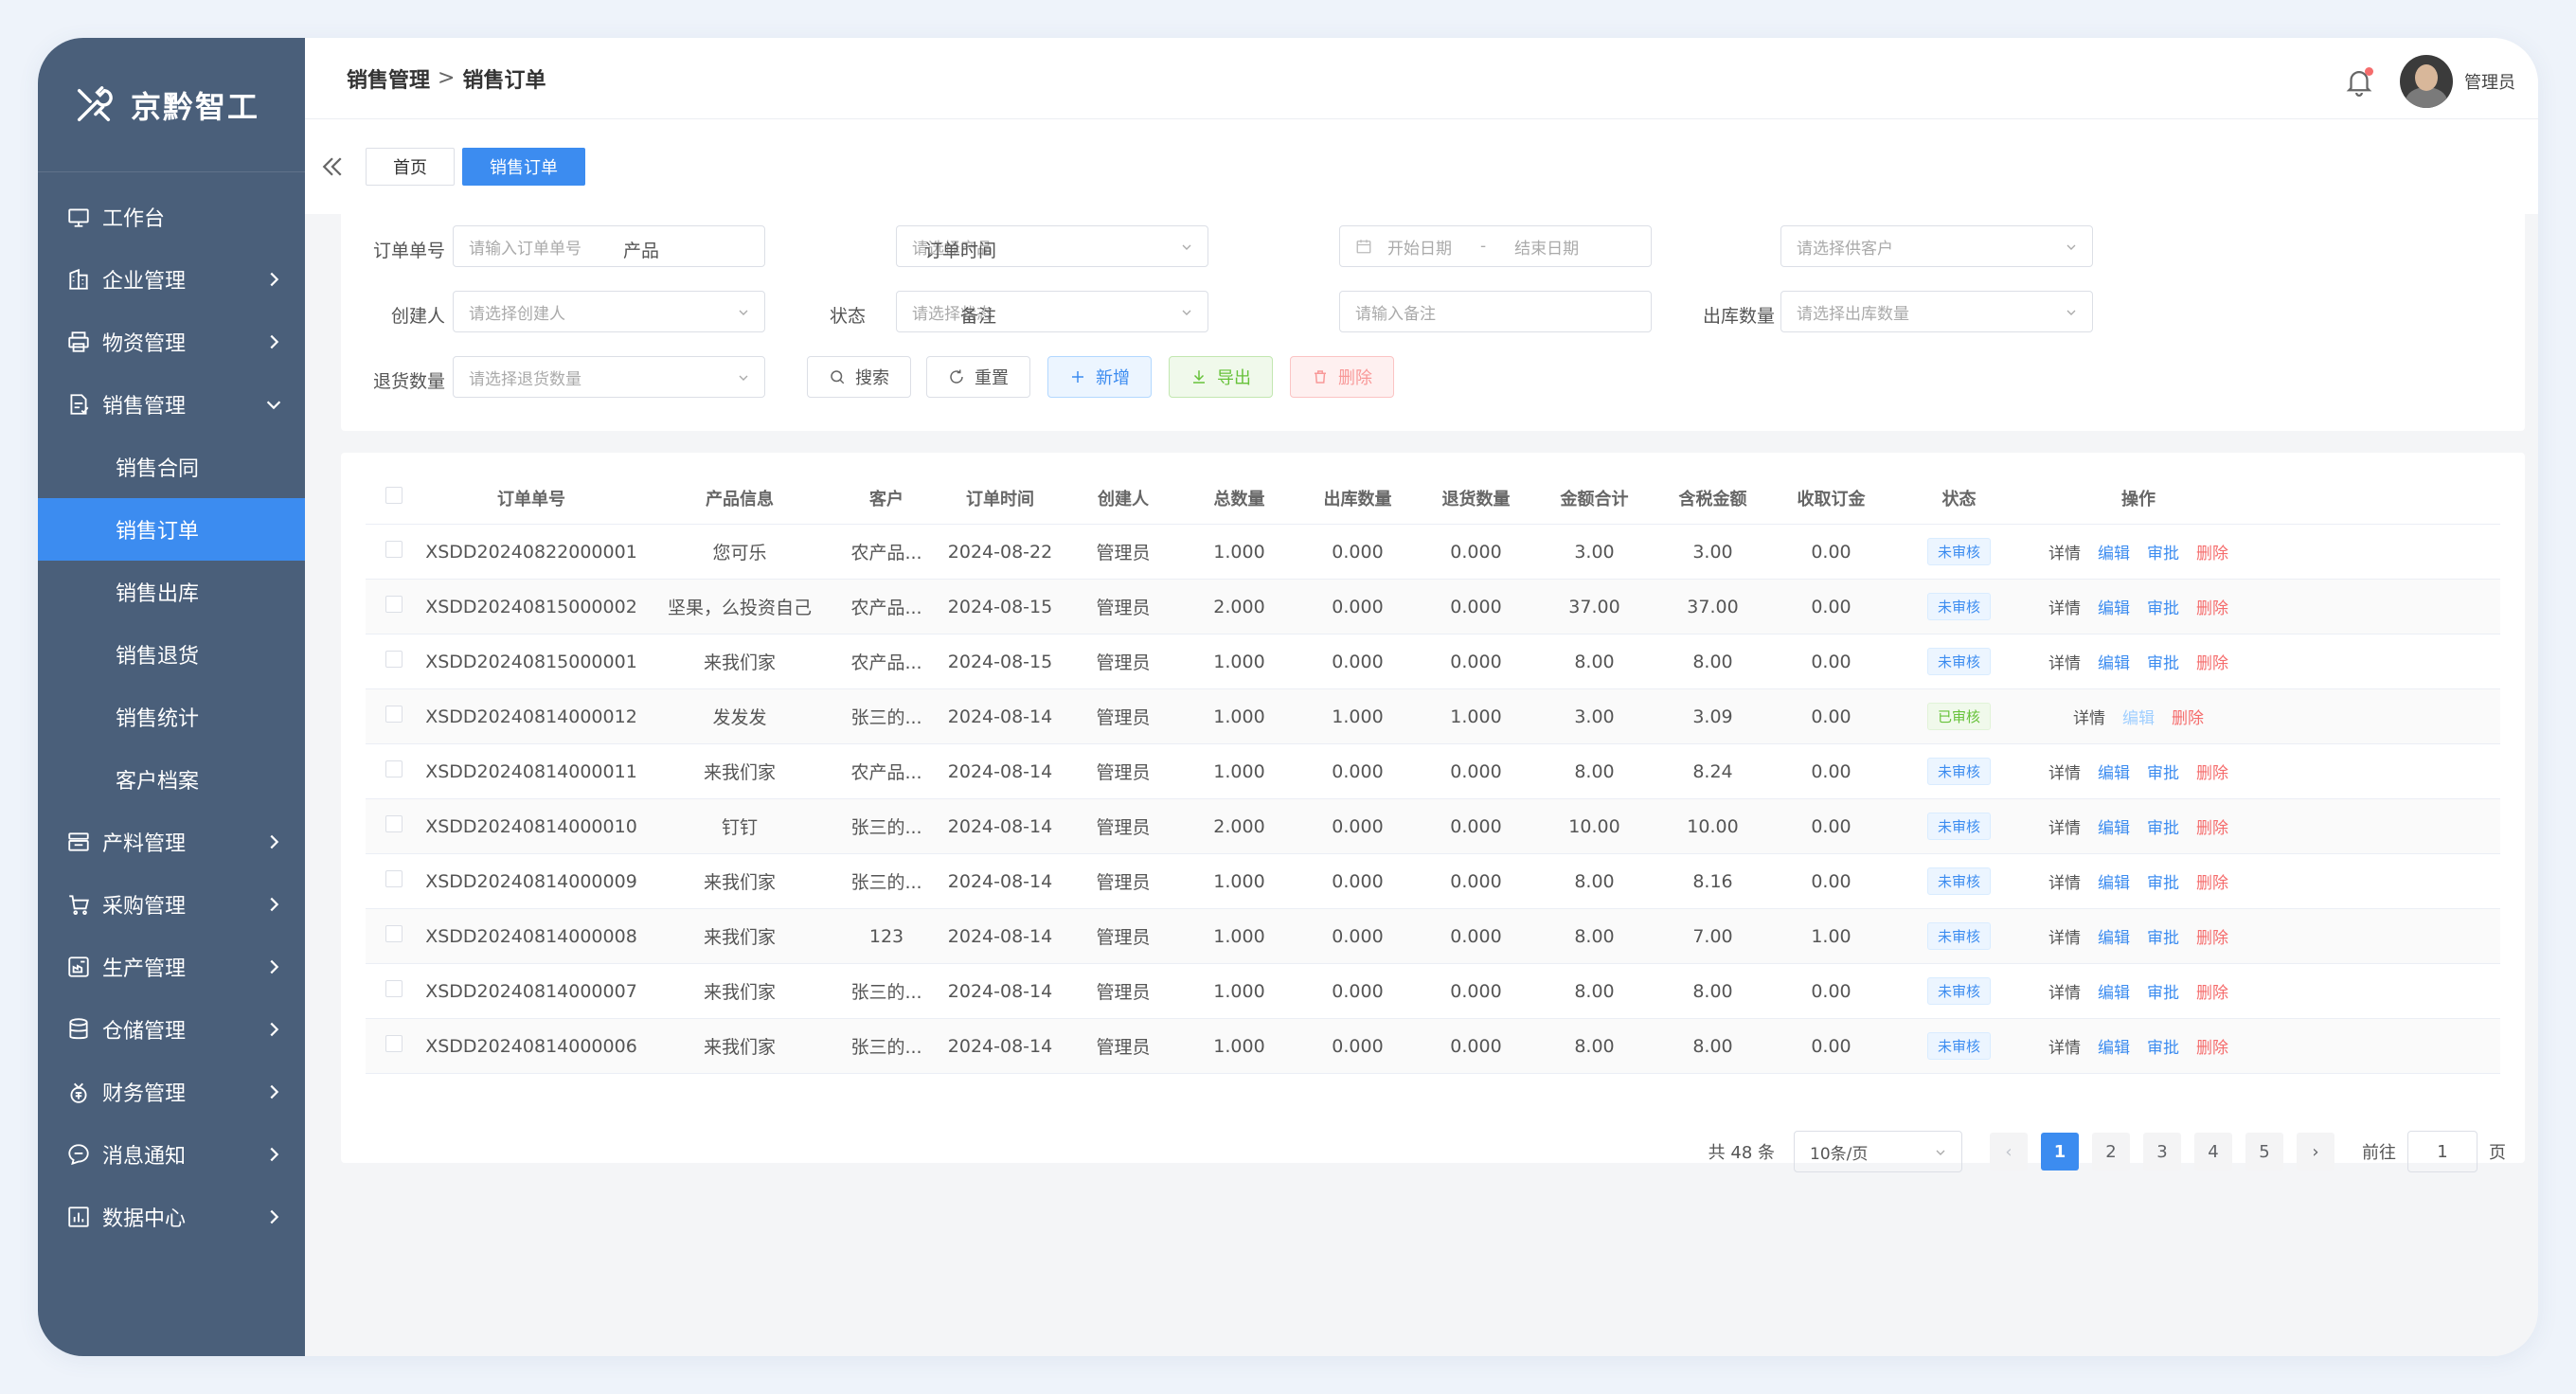 Image resolution: width=2576 pixels, height=1394 pixels. Describe the element at coordinates (171, 1154) in the screenshot. I see `sidebar-item-chat: 消息通知` at that location.